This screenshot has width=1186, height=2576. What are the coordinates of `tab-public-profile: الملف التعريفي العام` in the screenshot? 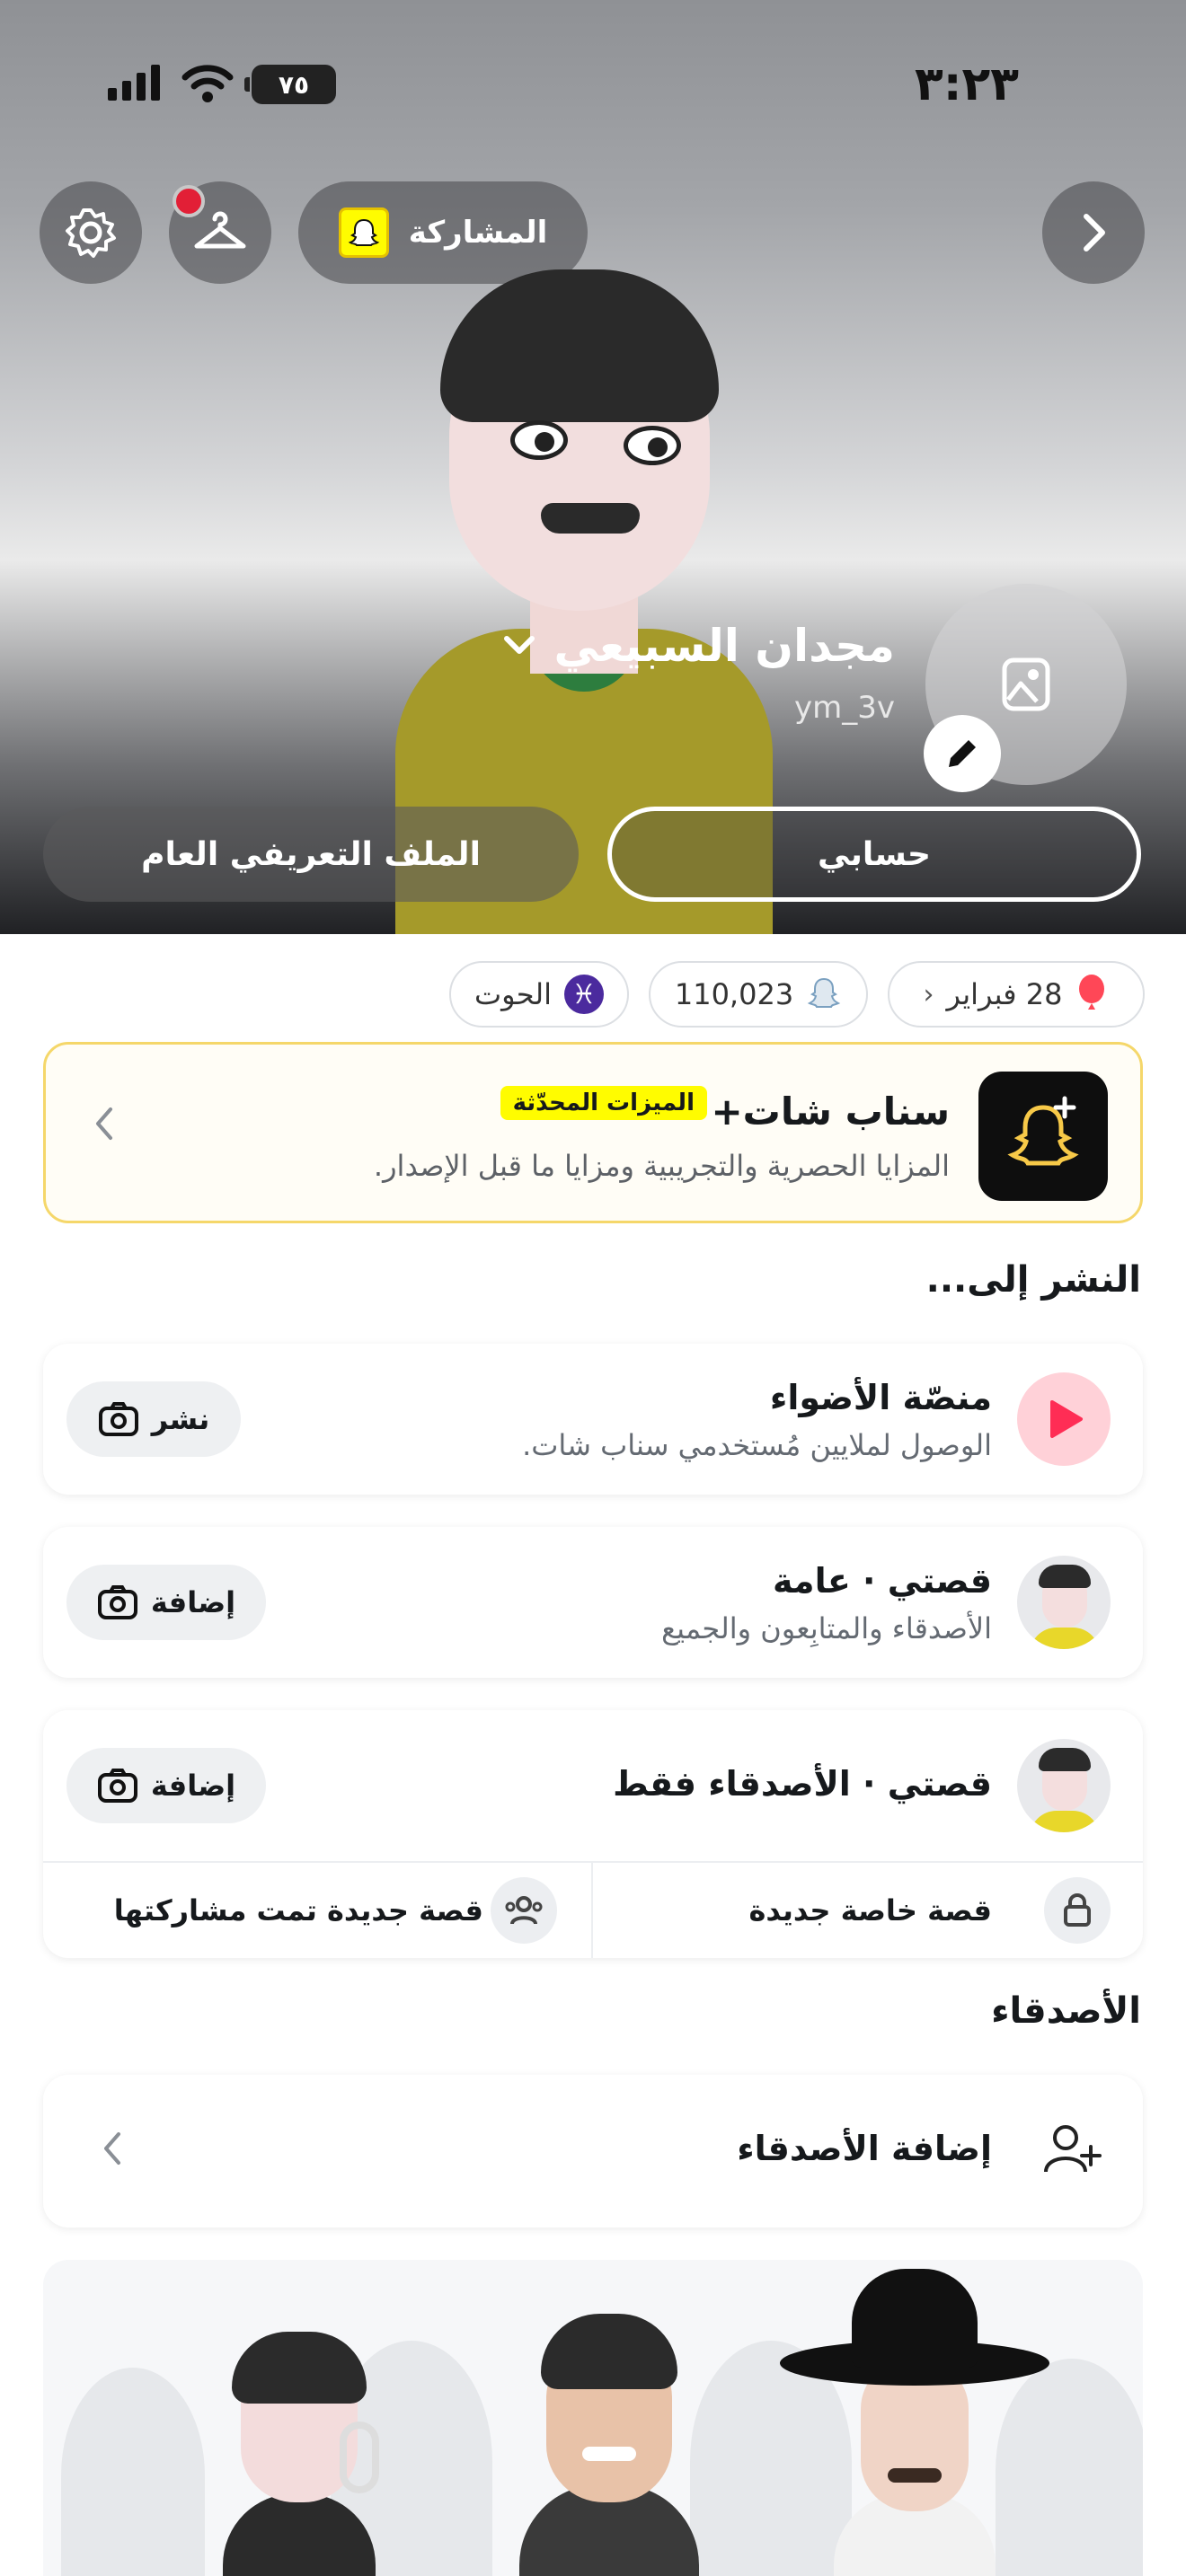 It's located at (311, 854).